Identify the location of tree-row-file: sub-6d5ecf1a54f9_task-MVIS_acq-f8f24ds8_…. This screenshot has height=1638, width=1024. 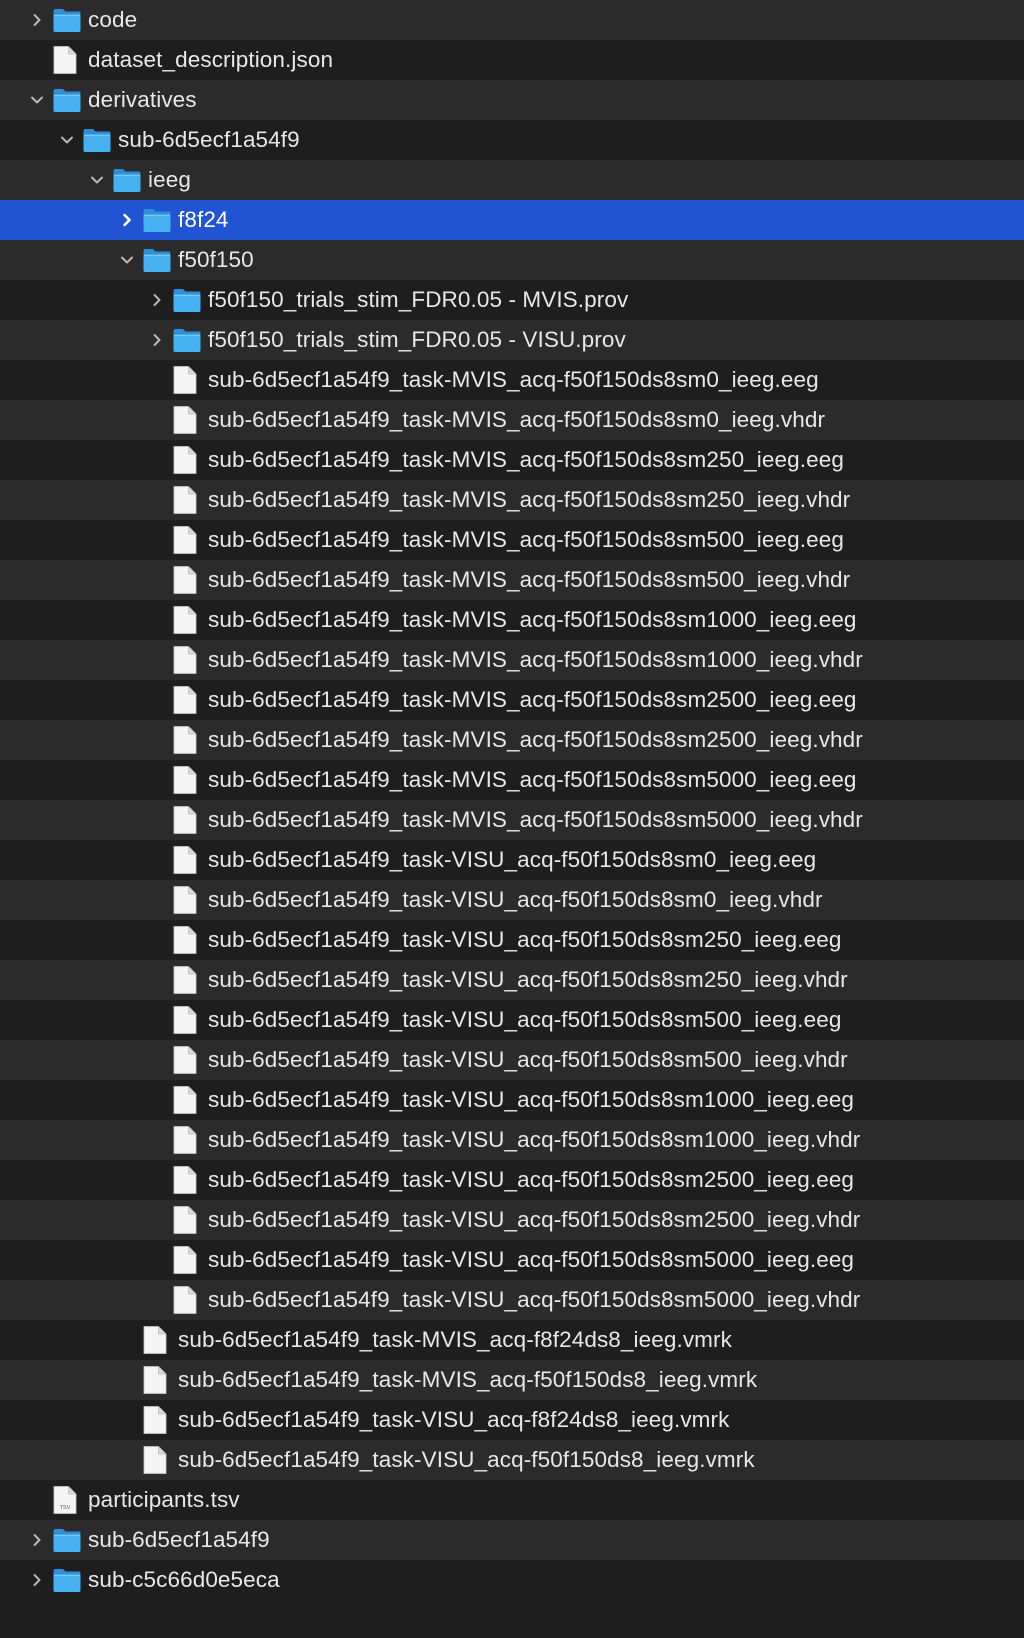
(512, 1340).